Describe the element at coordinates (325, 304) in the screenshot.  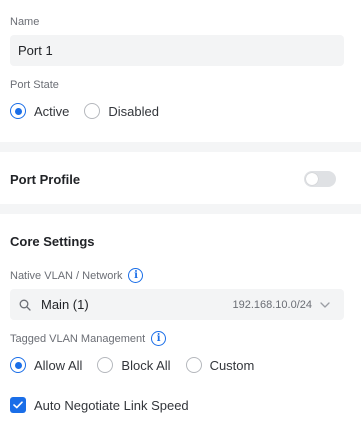
I see `chevron-down-icon` at that location.